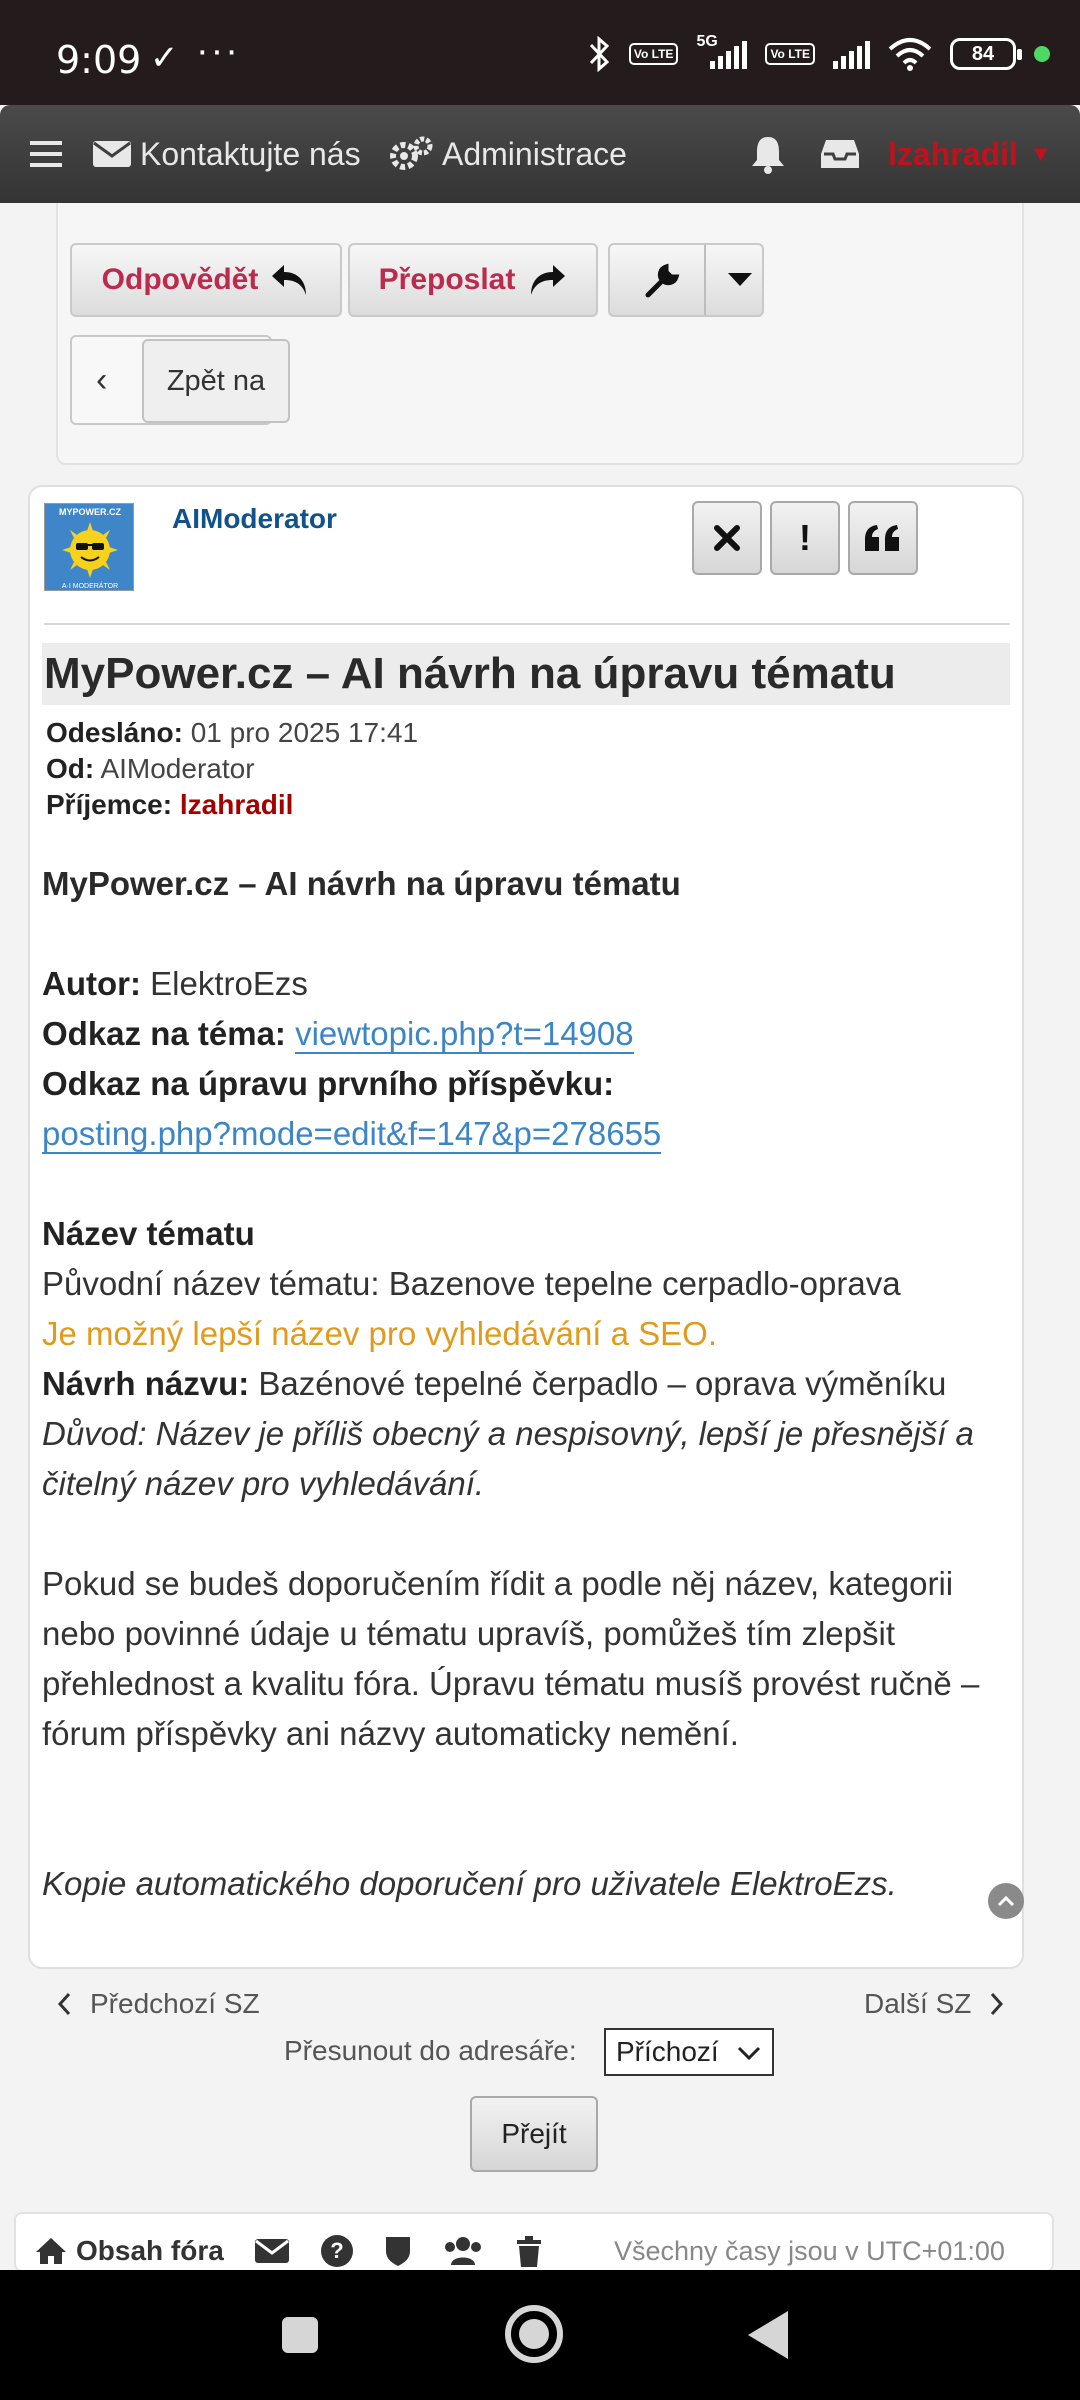 This screenshot has width=1080, height=2400. I want to click on forward-icon, so click(548, 280).